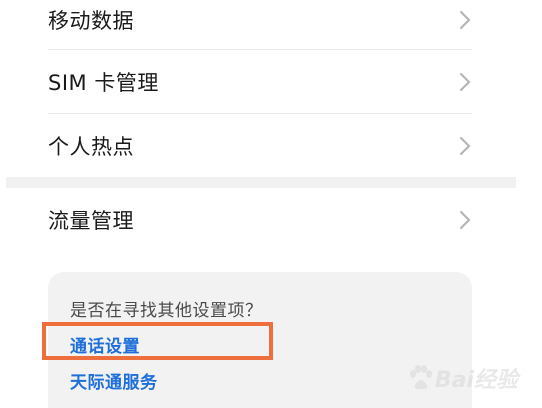 Image resolution: width=542 pixels, height=408 pixels. What do you see at coordinates (157, 341) in the screenshot?
I see `highlight-annotation-box` at bounding box center [157, 341].